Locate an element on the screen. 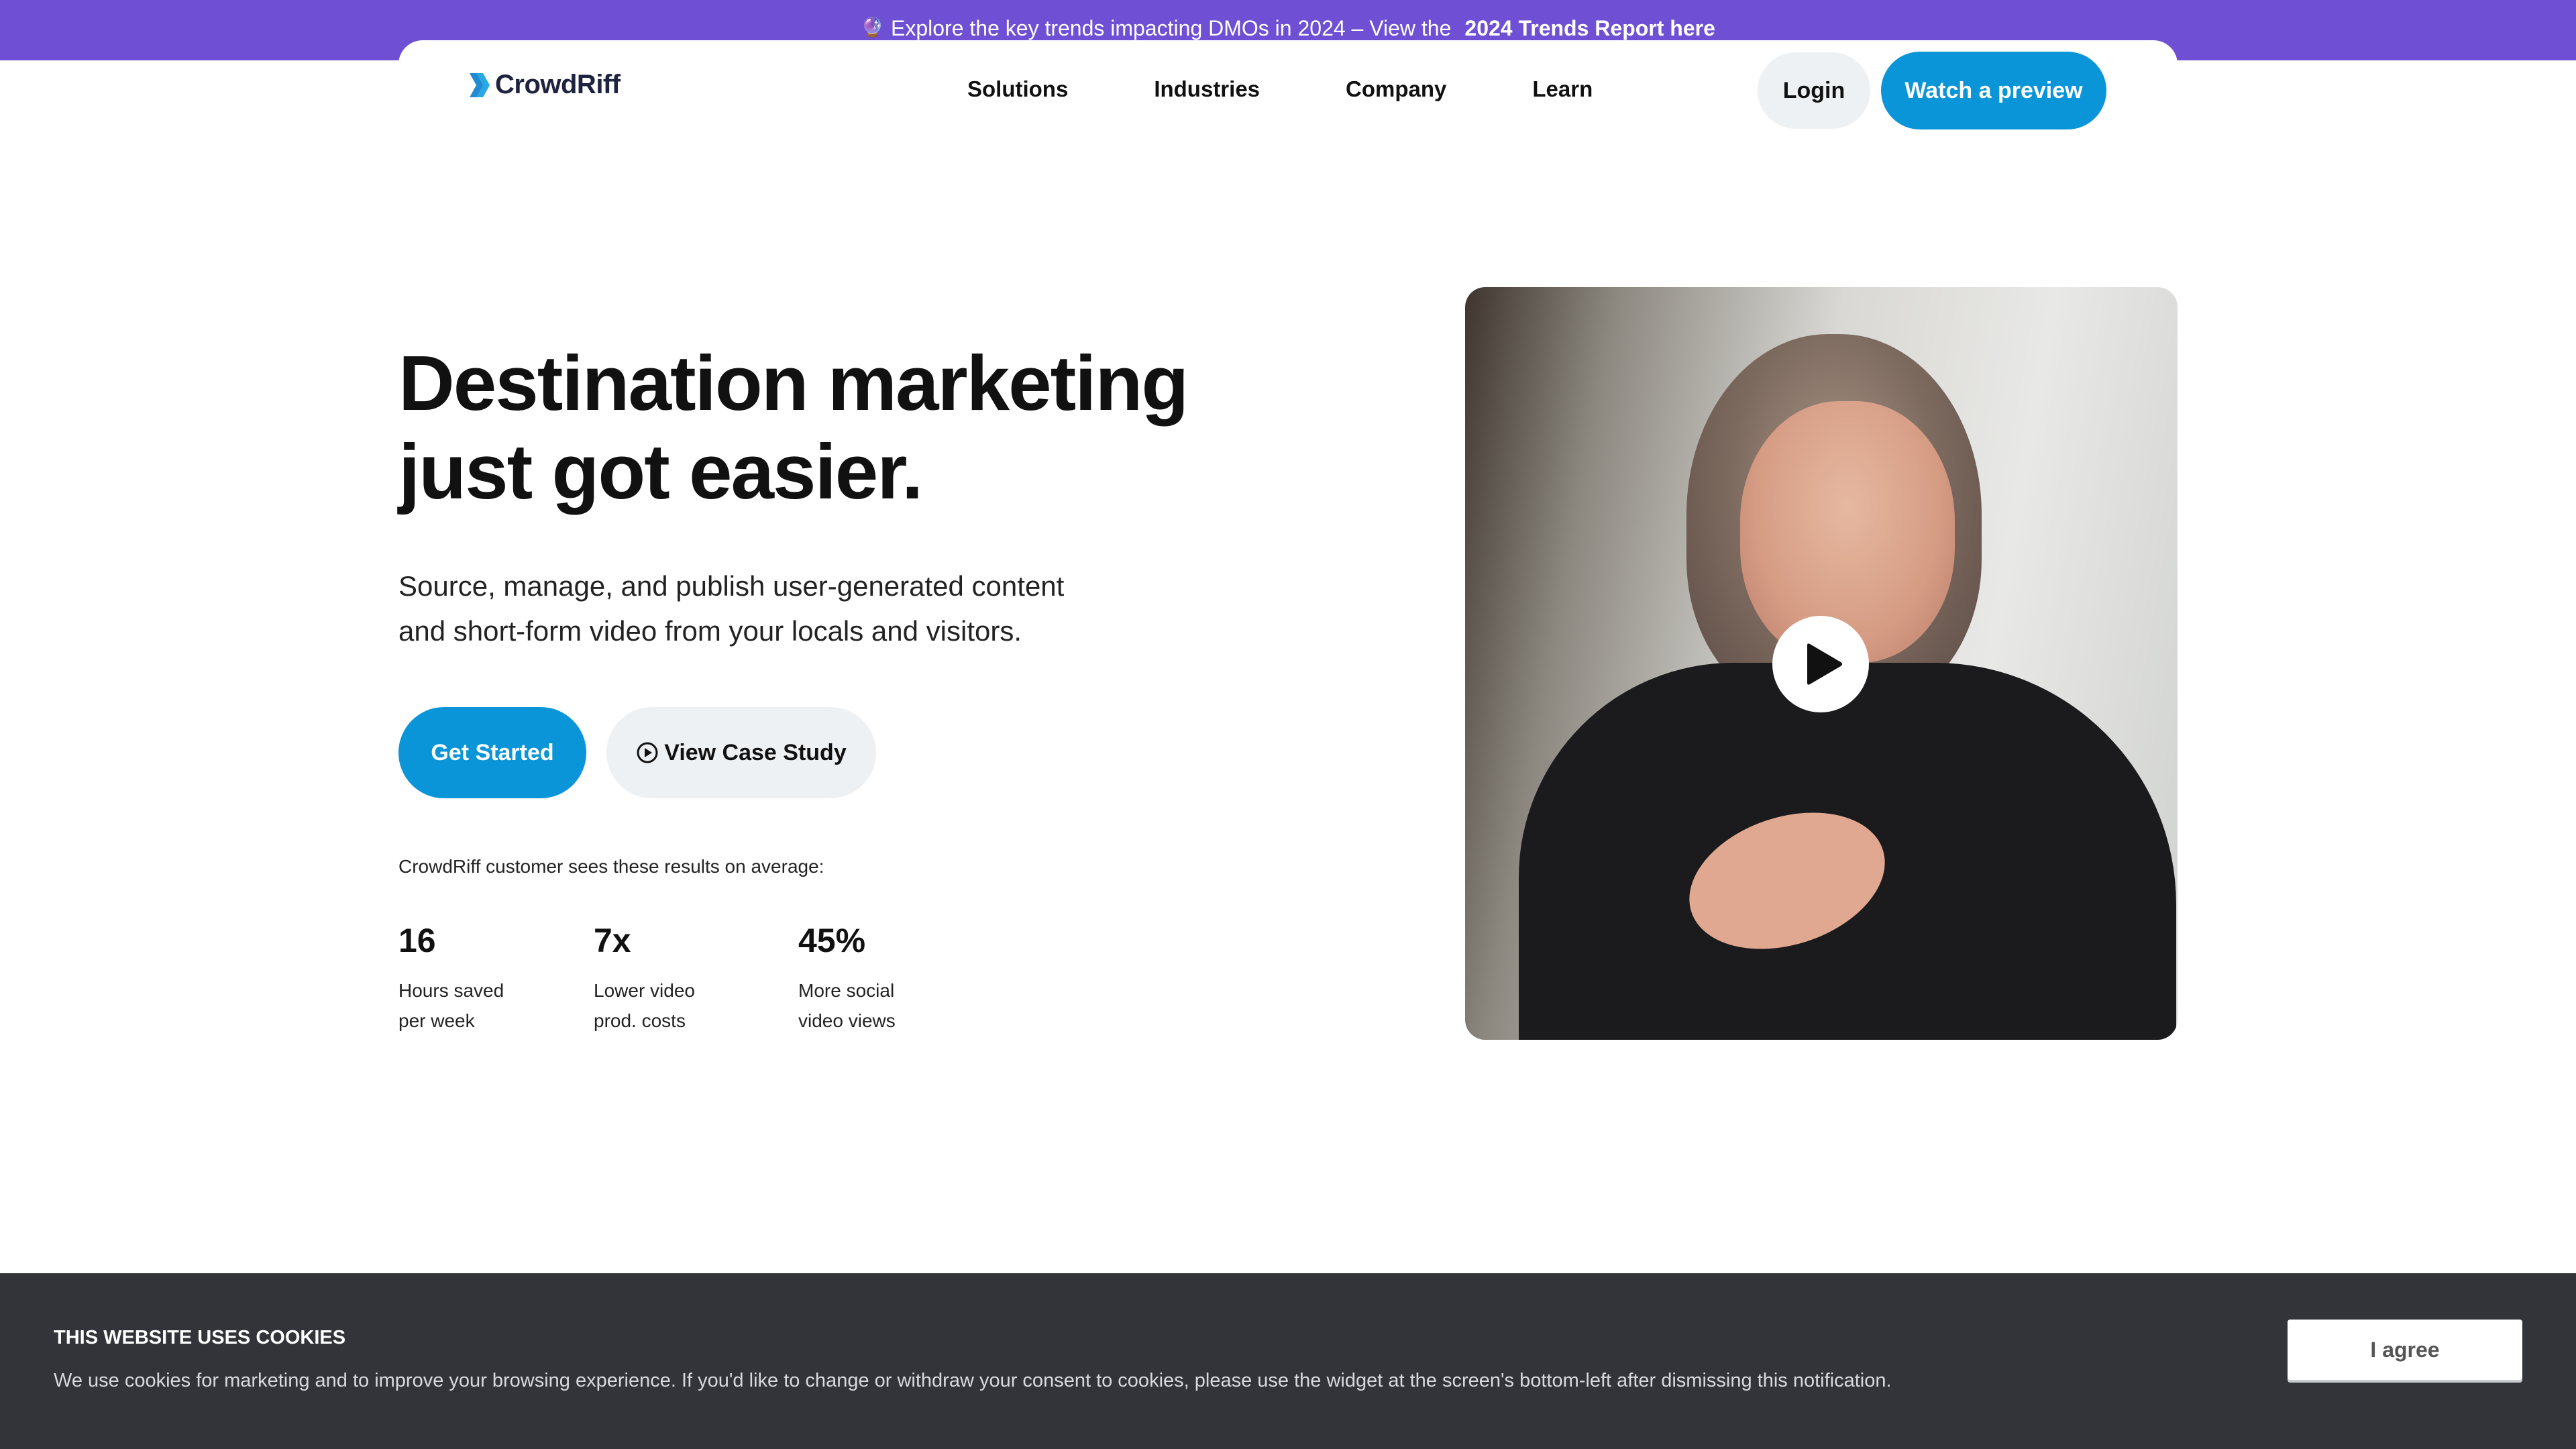 The image size is (2576, 1449). stat-hours-saved: 16 Hours saved per week is located at coordinates (465, 978).